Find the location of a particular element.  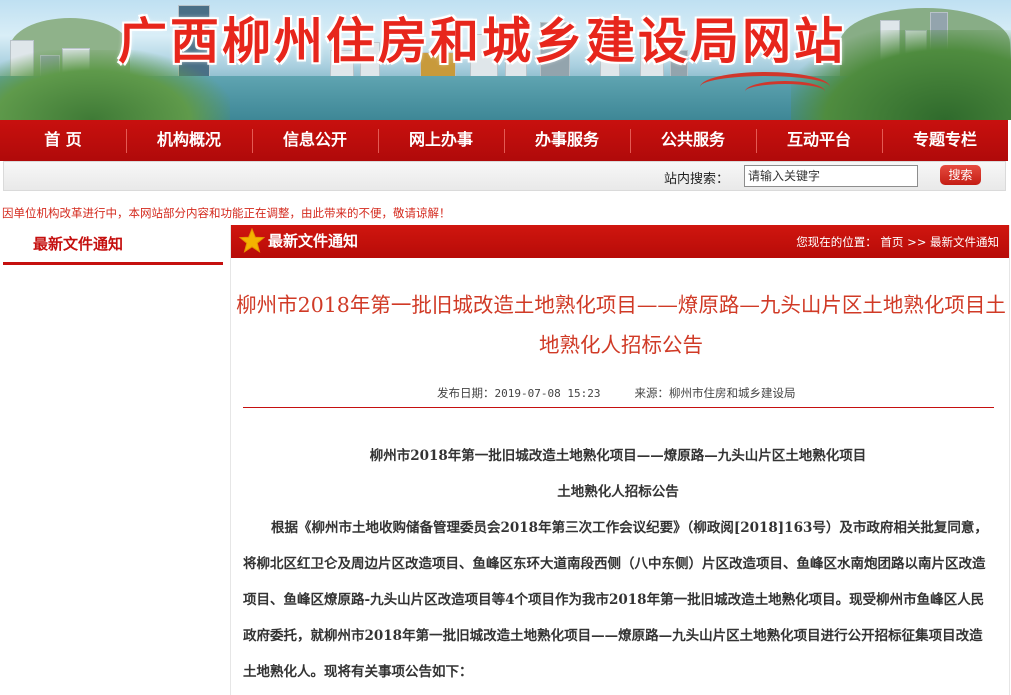

site-title: 广西柳州住房和城乡建设局网站 is located at coordinates (482, 41).